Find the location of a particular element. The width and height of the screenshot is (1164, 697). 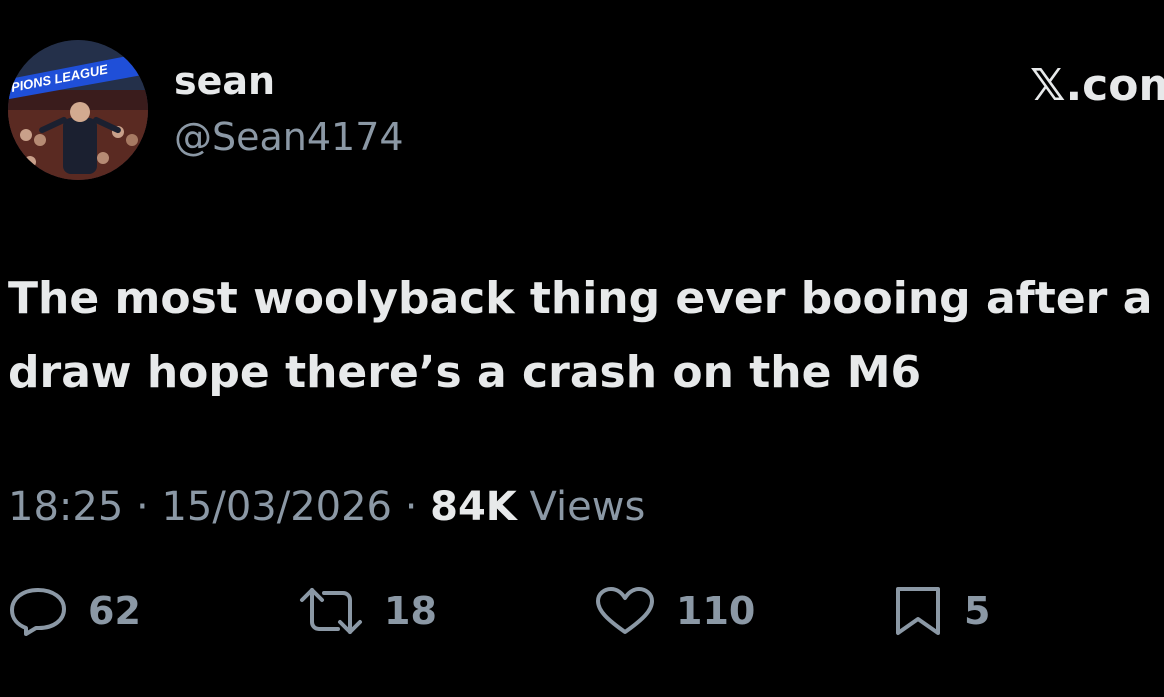

repost-button: 18 is located at coordinates (367, 611).